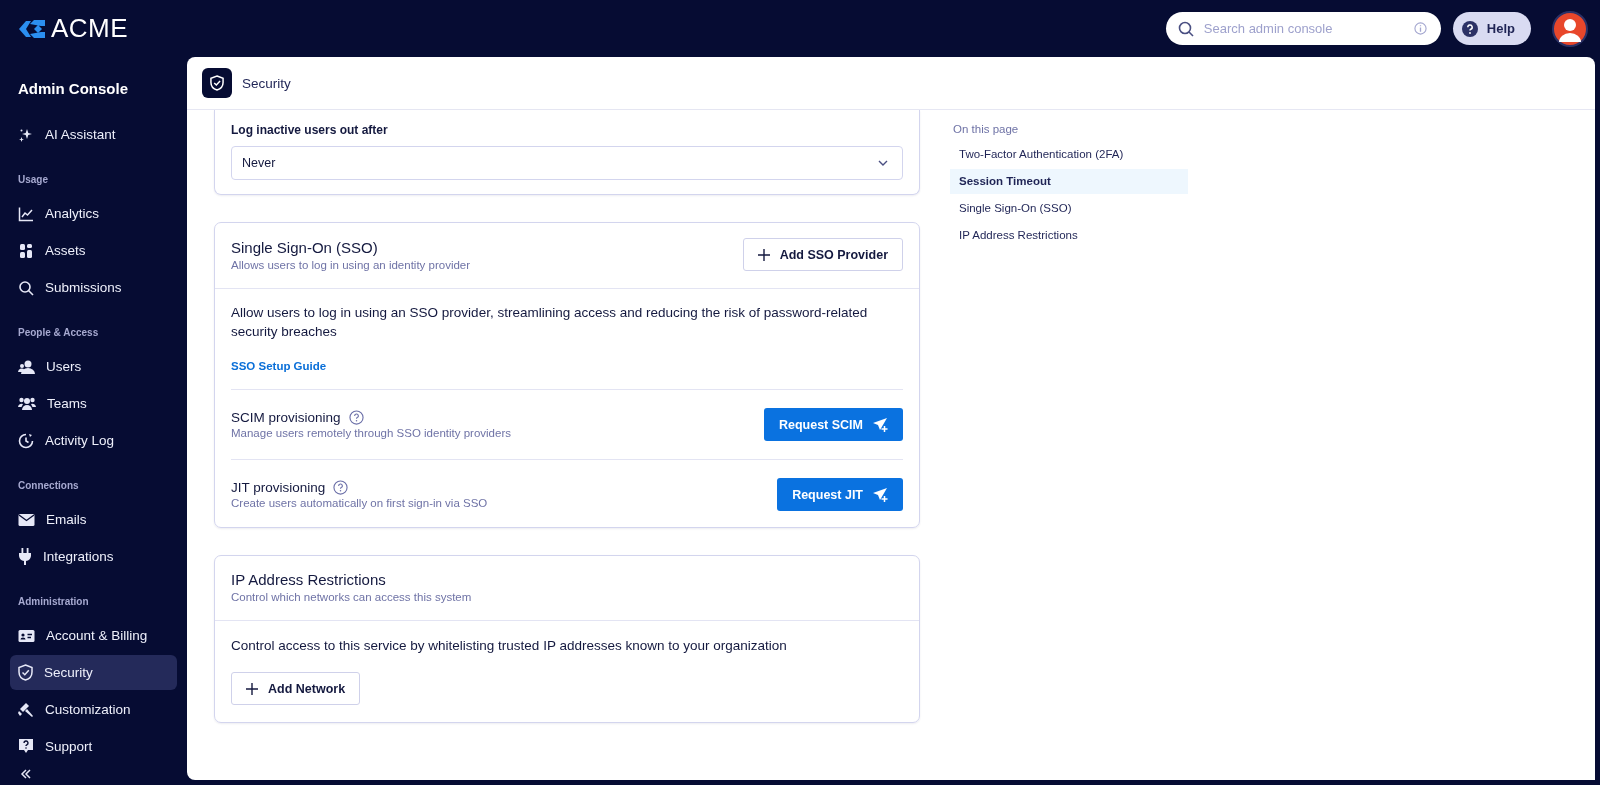 The image size is (1600, 785). Describe the element at coordinates (53, 602) in the screenshot. I see `section-heading: Administration` at that location.